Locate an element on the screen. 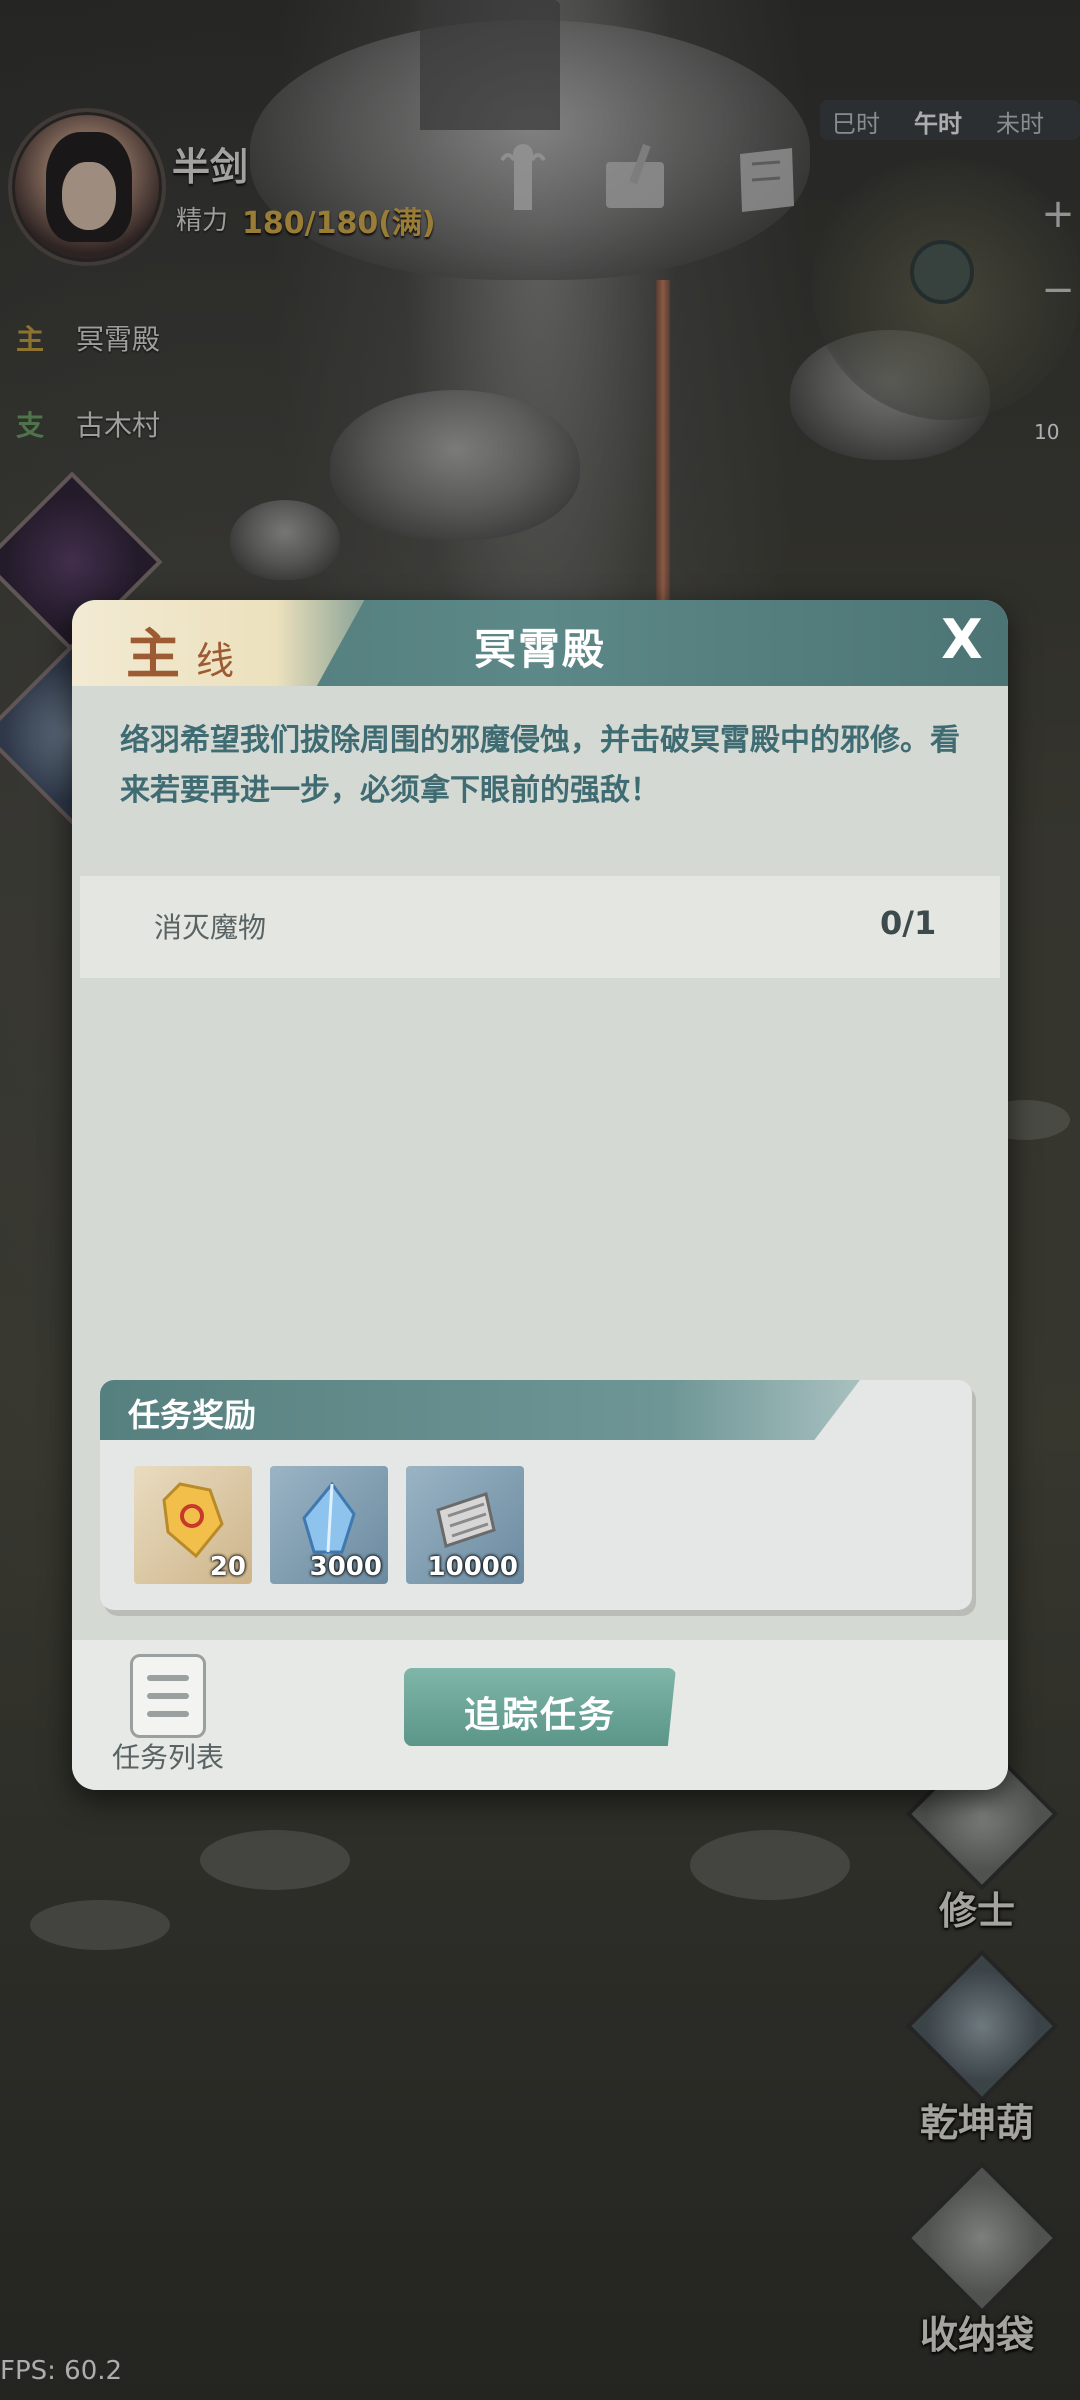 Image resolution: width=1080 pixels, height=2400 pixels. reward-item: 20 is located at coordinates (193, 1525).